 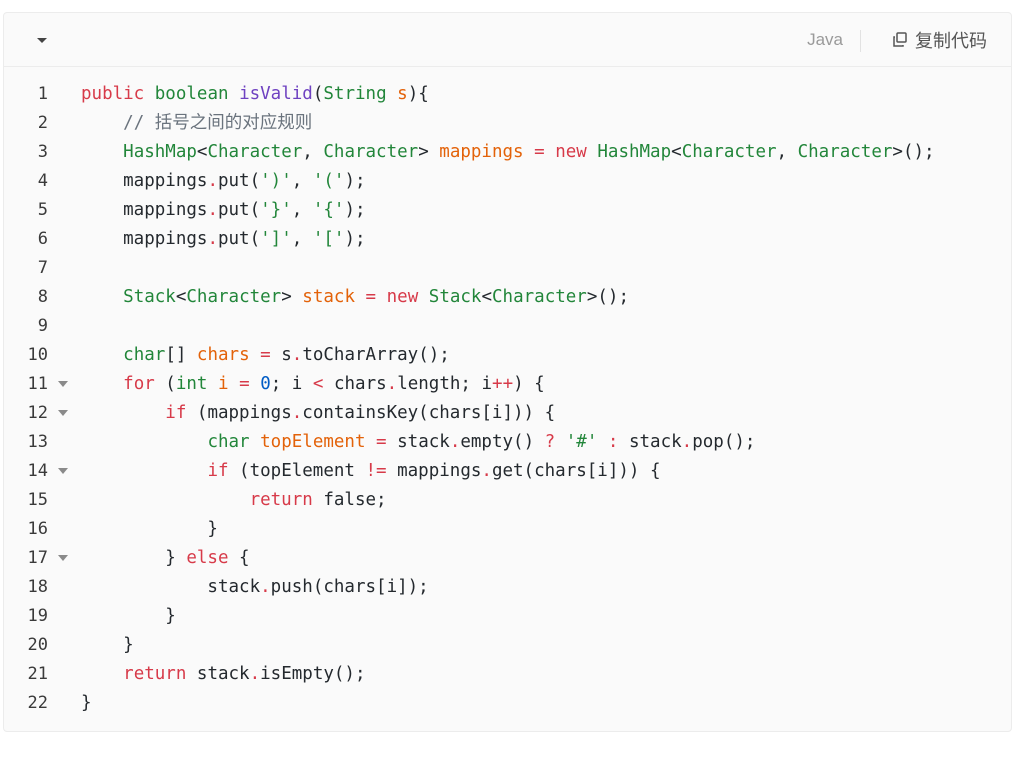 What do you see at coordinates (37, 413) in the screenshot?
I see `line-number: 12` at bounding box center [37, 413].